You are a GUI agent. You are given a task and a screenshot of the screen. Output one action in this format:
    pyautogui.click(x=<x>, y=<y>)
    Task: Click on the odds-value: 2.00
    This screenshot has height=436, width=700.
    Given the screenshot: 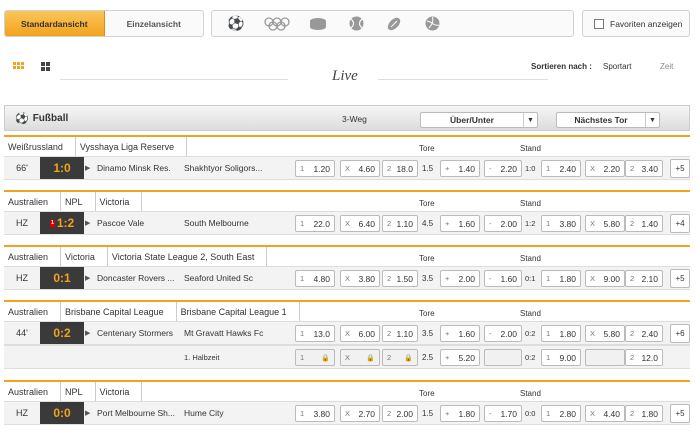 What is the action you would take?
    pyautogui.click(x=466, y=278)
    